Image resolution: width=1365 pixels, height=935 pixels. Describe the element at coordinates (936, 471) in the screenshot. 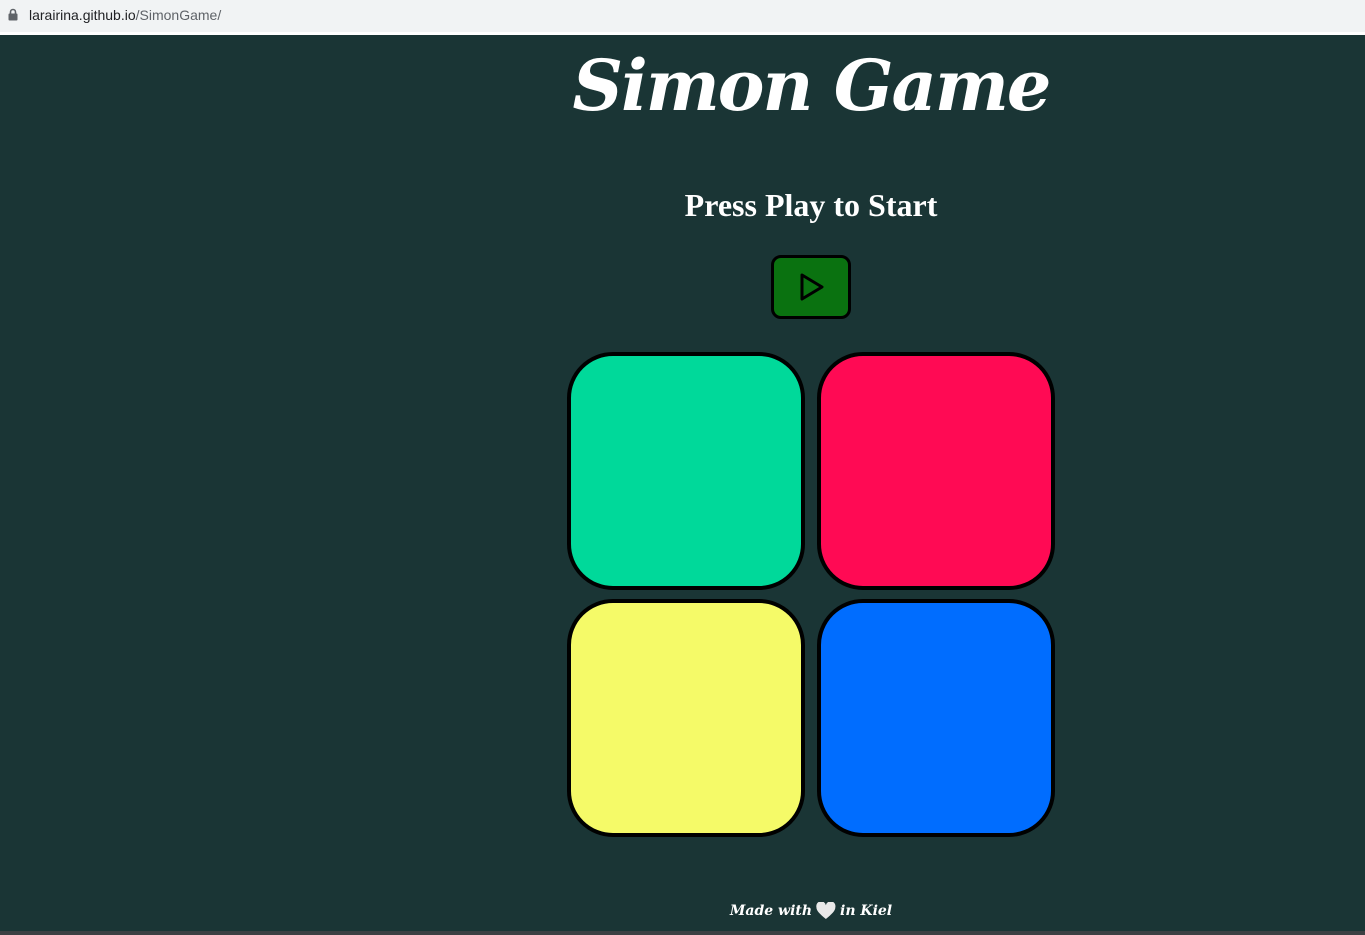

I see `red-pad` at that location.